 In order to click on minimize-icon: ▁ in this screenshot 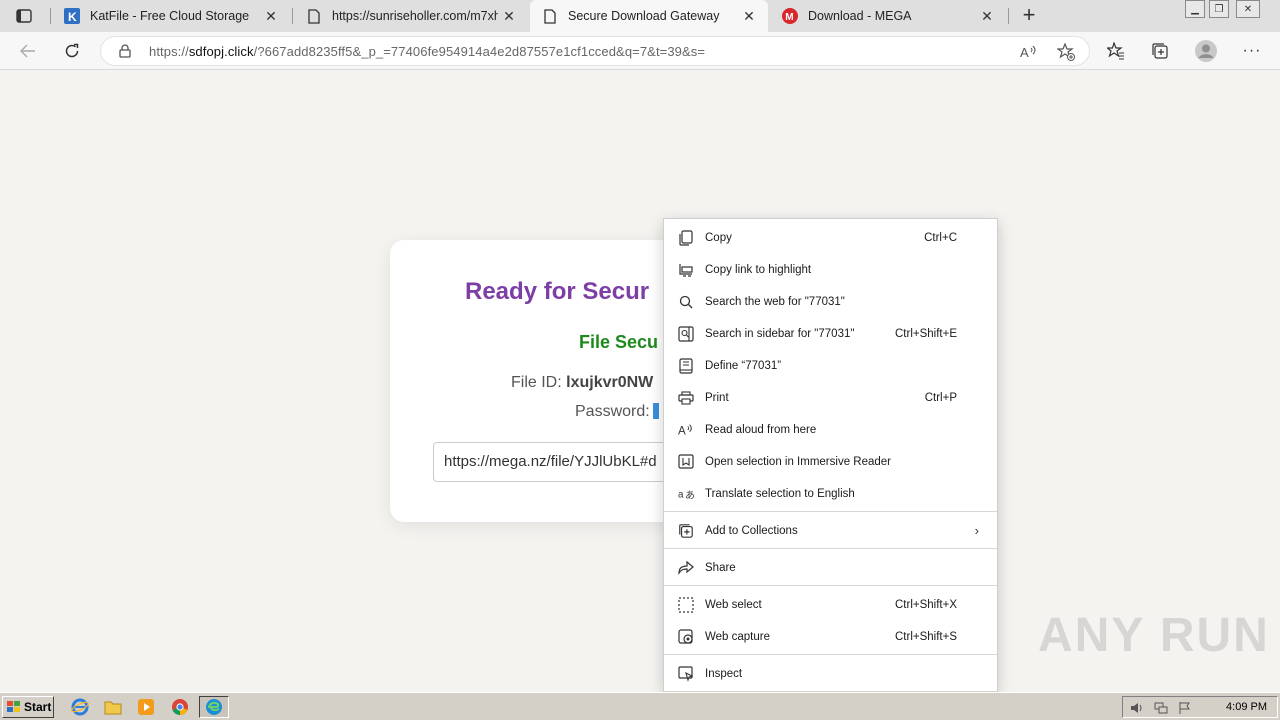, I will do `click(1195, 9)`.